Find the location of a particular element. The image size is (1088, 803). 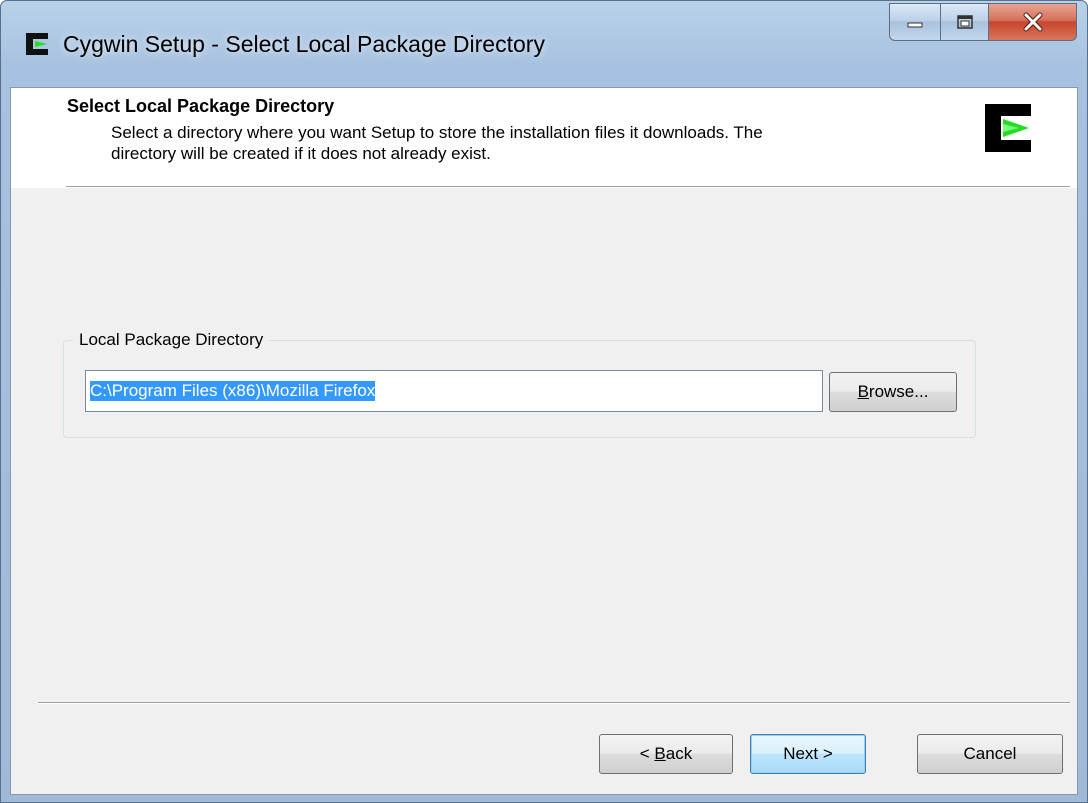

maximize-icon is located at coordinates (964, 22).